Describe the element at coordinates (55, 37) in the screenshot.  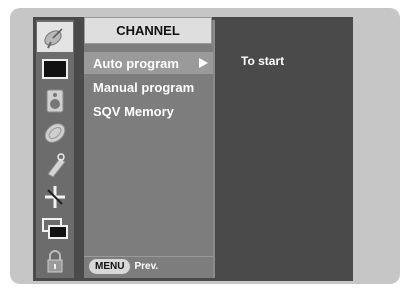
I see `satellite-dish-icon` at that location.